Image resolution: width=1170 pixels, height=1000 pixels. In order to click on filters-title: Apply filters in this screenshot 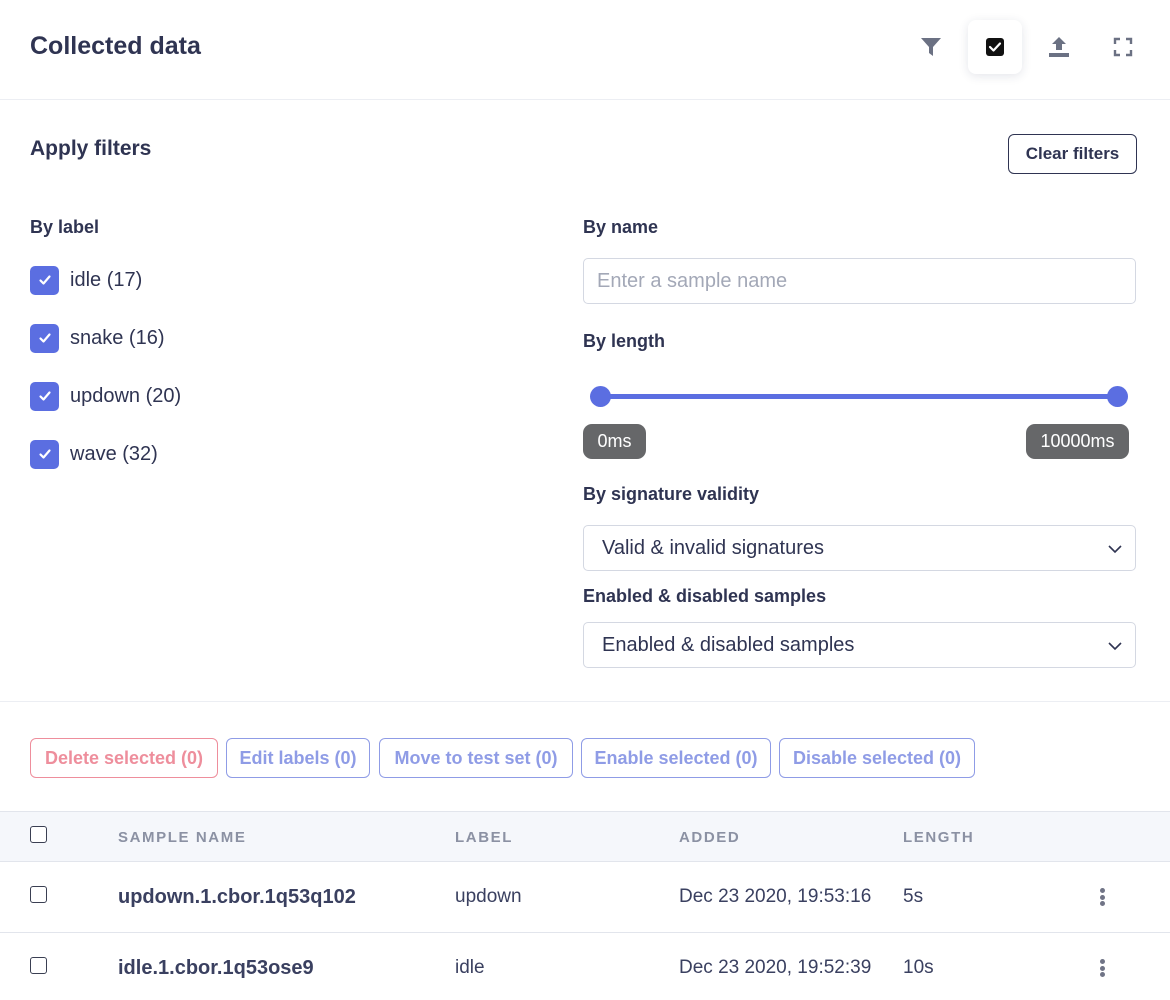, I will do `click(91, 148)`.